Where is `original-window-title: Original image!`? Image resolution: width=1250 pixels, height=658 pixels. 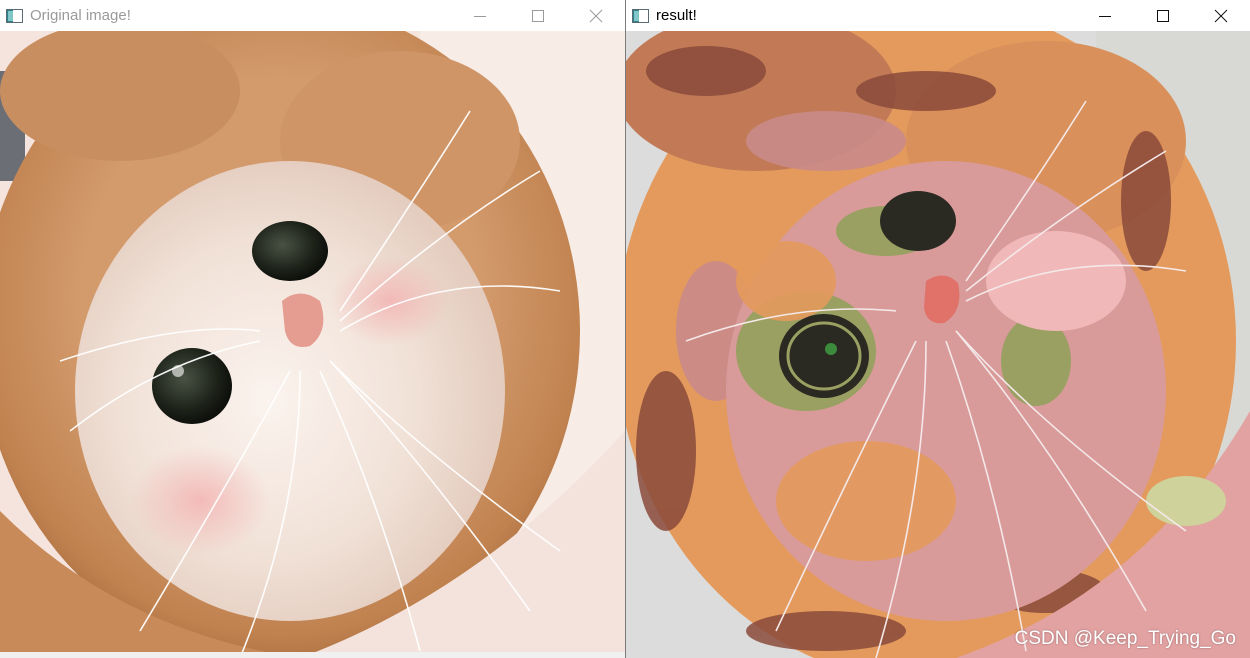 original-window-title: Original image! is located at coordinates (80, 15).